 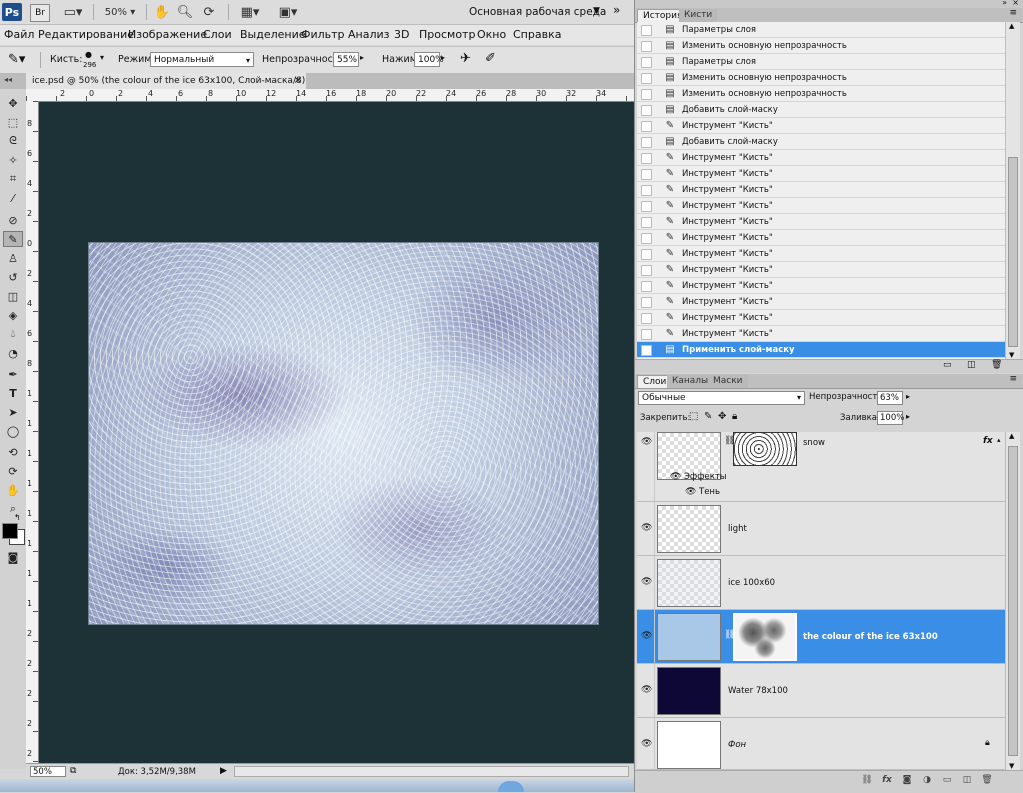 What do you see at coordinates (734, 416) in the screenshot?
I see `lock-all-icon: 🔒︎` at bounding box center [734, 416].